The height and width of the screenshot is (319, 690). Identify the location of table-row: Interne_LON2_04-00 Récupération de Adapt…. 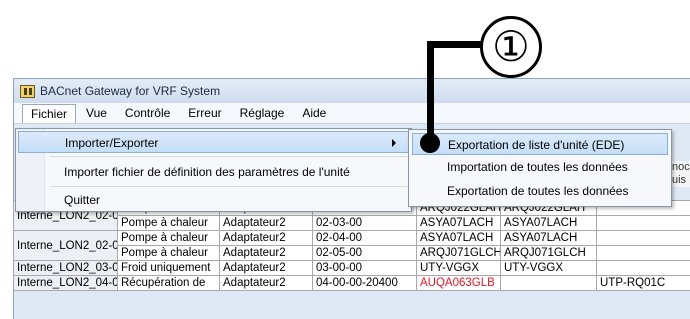
(352, 283).